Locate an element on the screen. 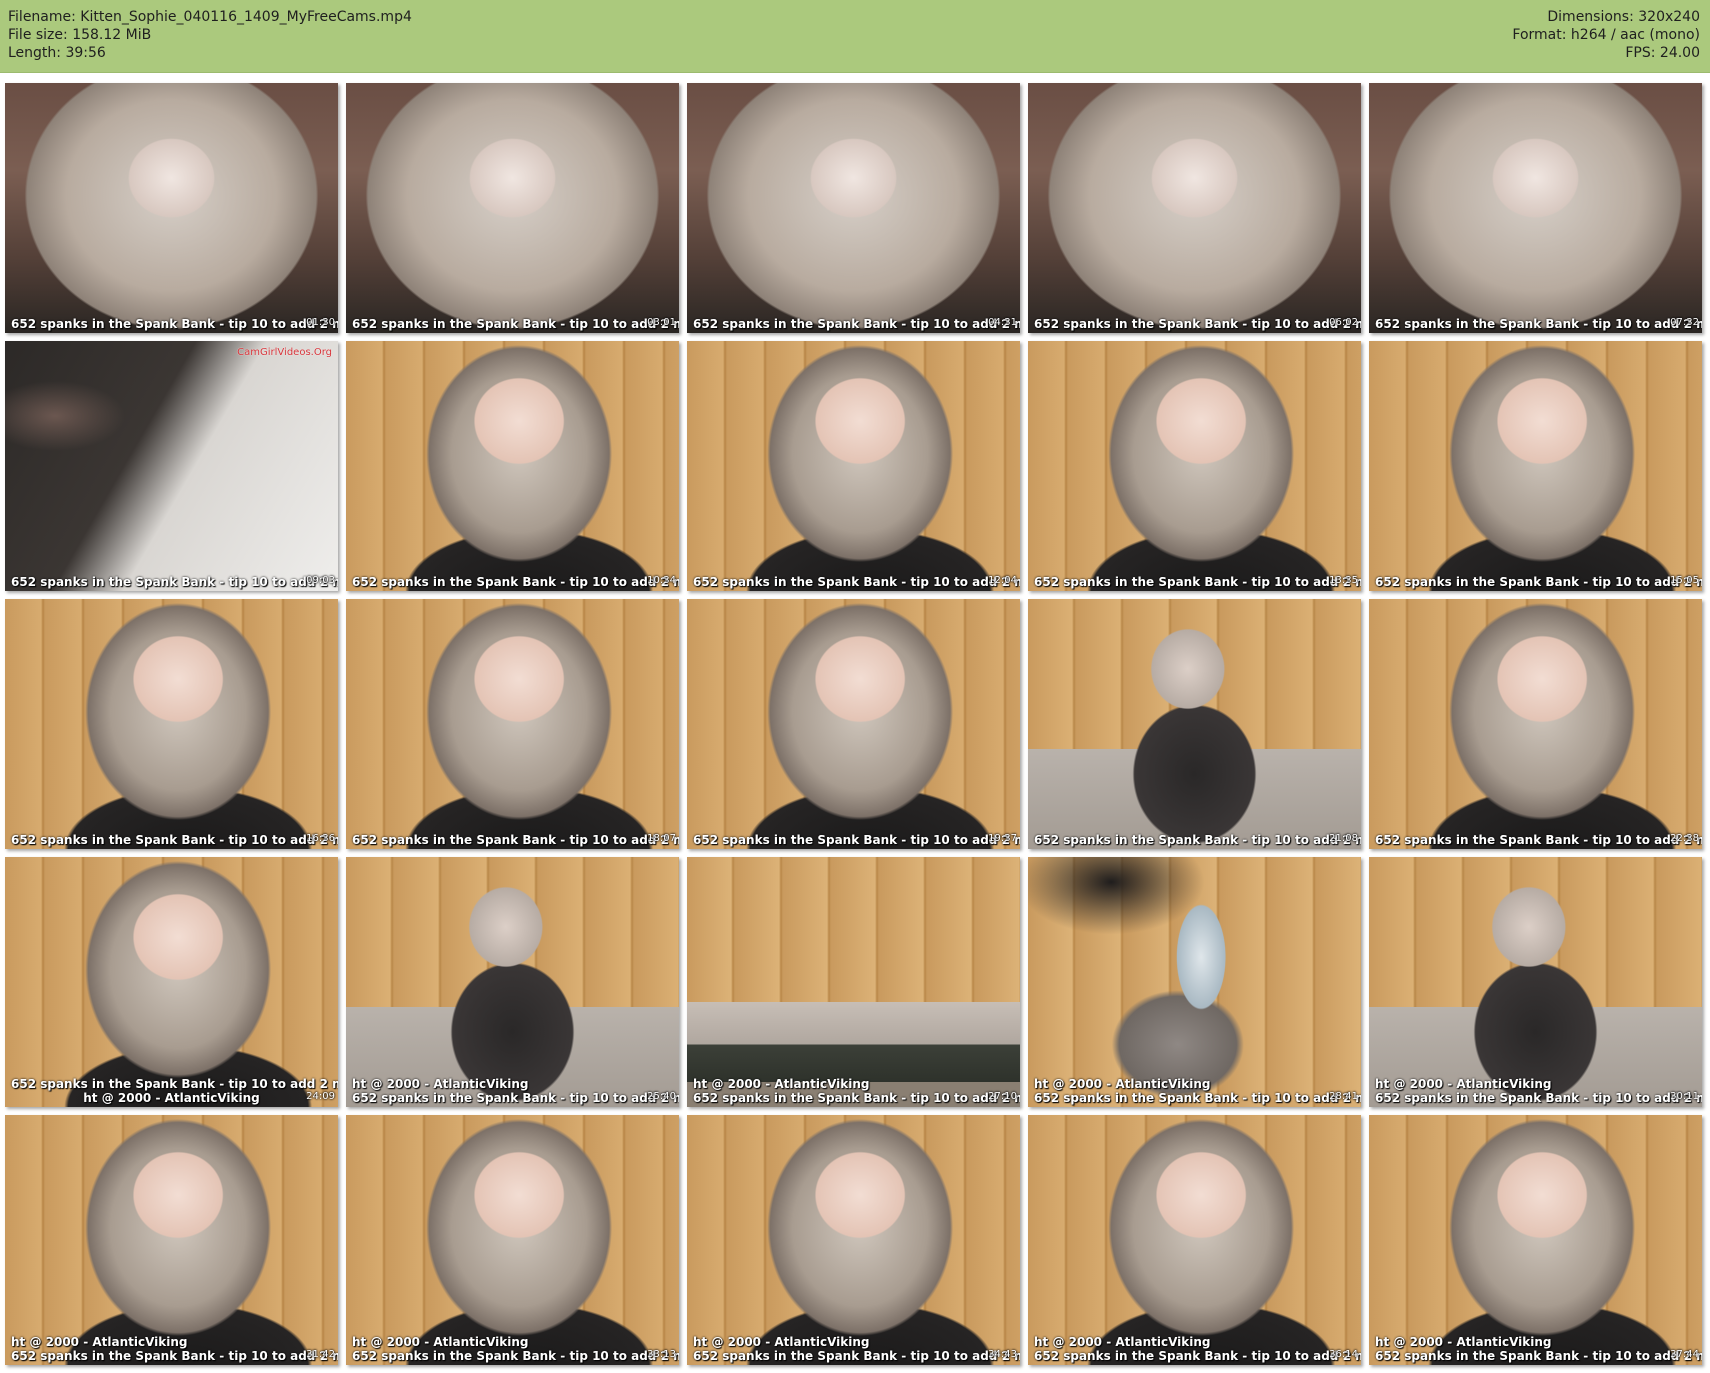 This screenshot has width=1710, height=1373. dimensions-text: Dimensions: 320x240 is located at coordinates (1623, 17).